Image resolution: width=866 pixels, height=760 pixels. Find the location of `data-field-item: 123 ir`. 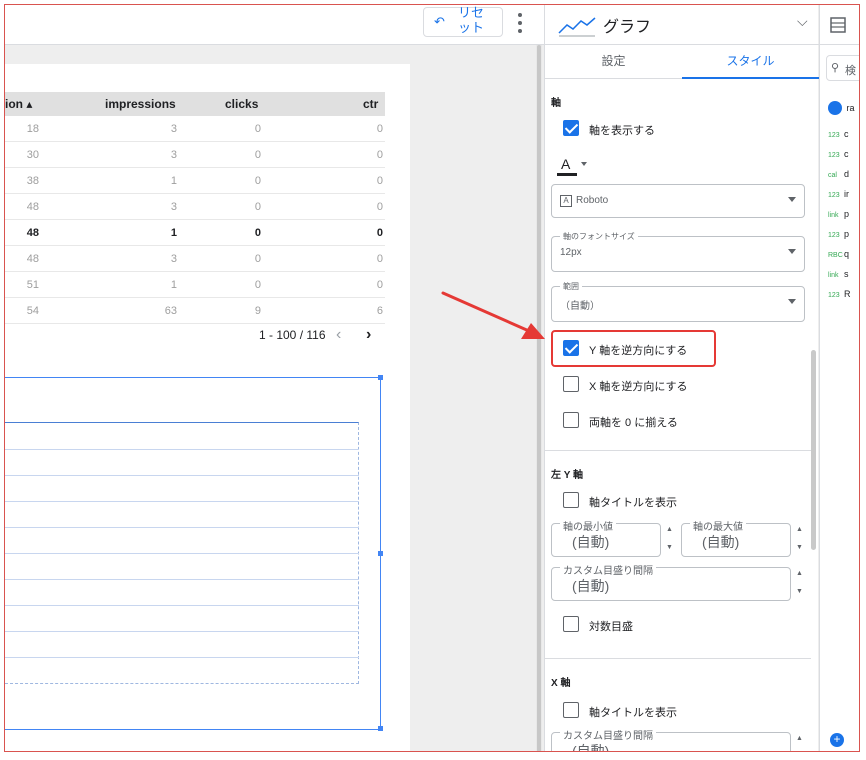

data-field-item: 123 ir is located at coordinates (838, 194).